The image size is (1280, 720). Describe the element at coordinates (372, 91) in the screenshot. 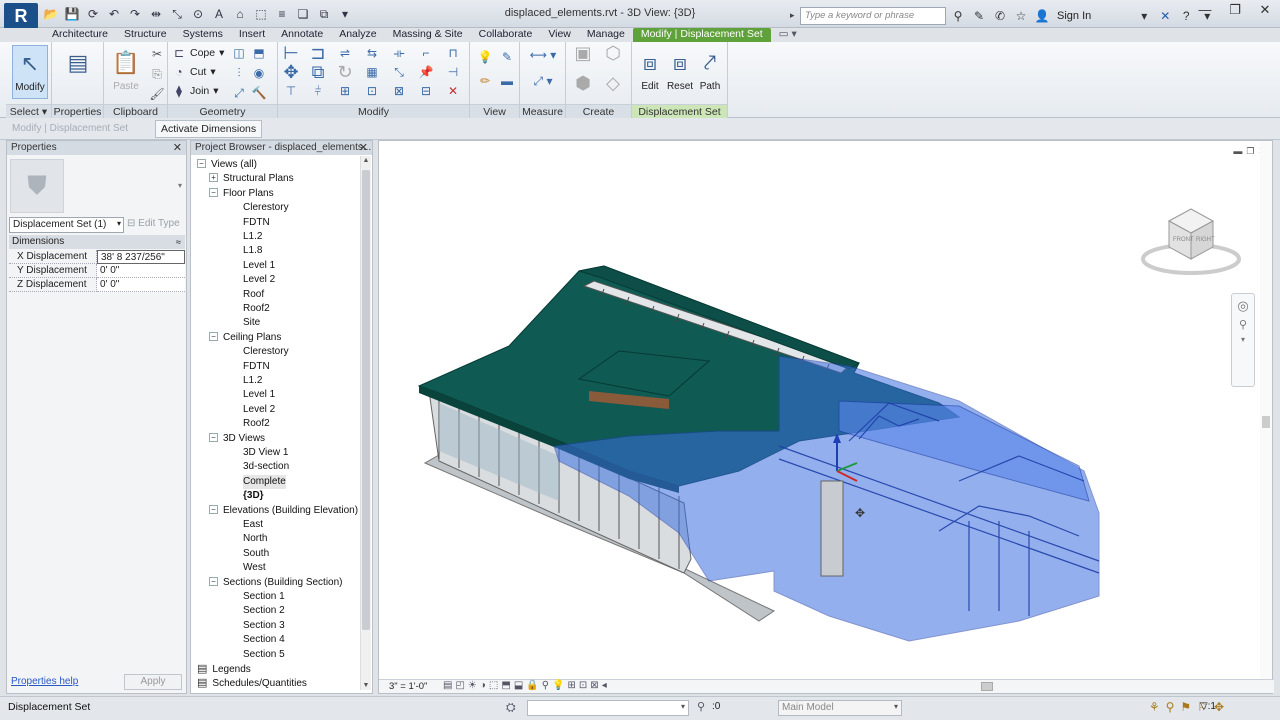

I see `scale-box-icon: ⊡` at that location.